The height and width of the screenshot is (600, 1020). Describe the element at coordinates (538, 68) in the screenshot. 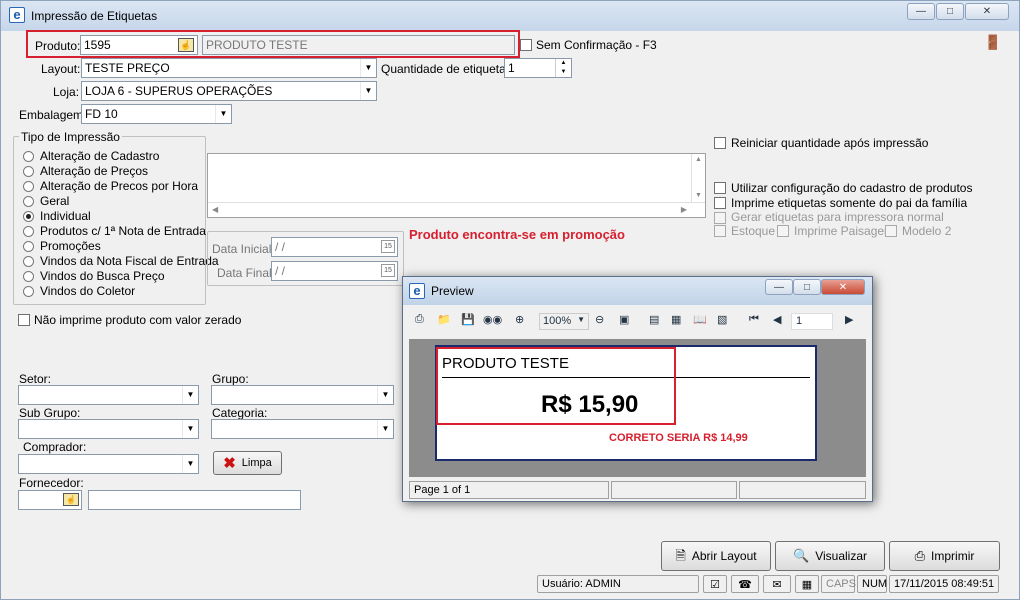

I see `quantidade-spinner: 1 ▲ ▼` at that location.